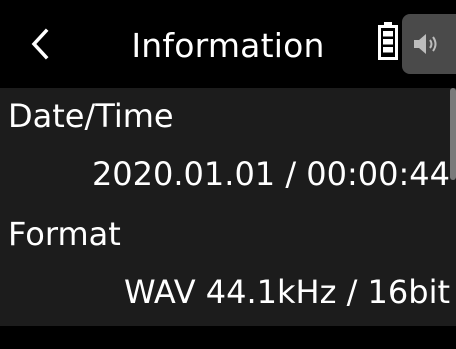 The width and height of the screenshot is (456, 349). I want to click on speaker-icon, so click(425, 44).